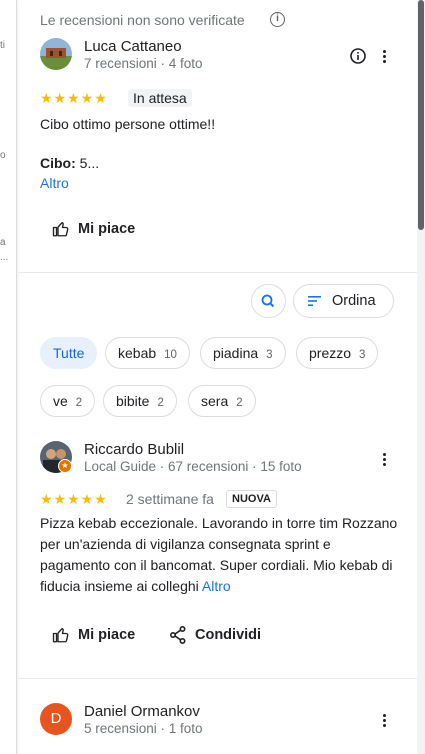 This screenshot has width=425, height=754. I want to click on filter-chip-bibite: bibite 2, so click(140, 401).